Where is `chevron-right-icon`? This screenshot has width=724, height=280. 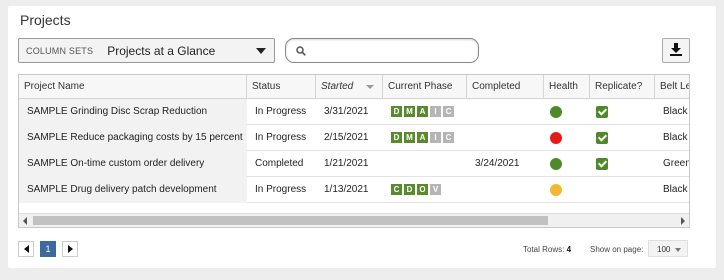
chevron-right-icon is located at coordinates (70, 249).